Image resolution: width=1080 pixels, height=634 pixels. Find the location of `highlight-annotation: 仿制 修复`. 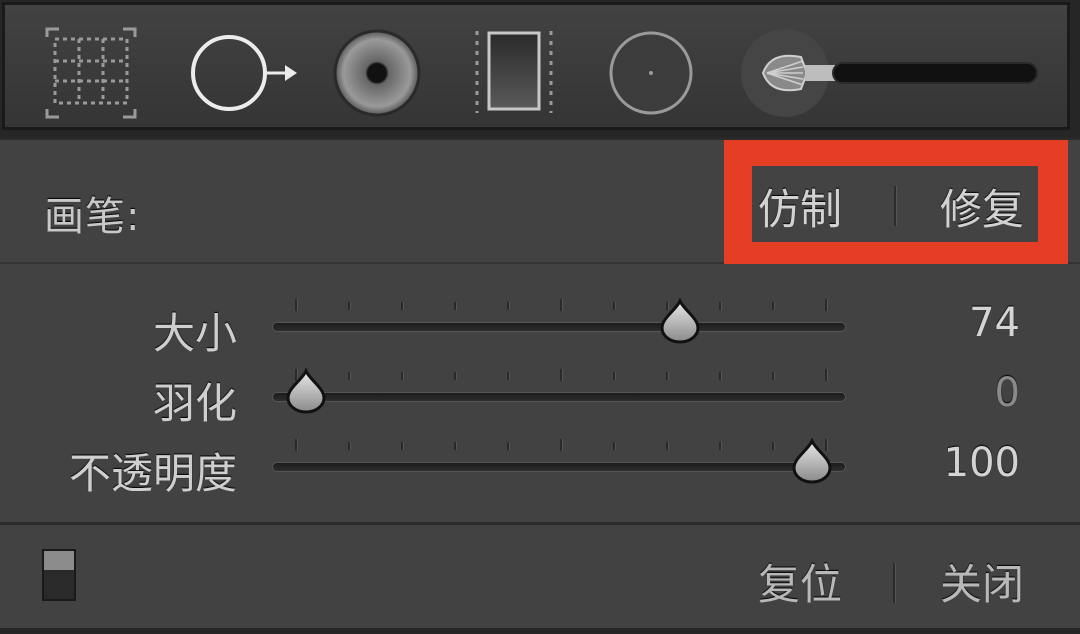

highlight-annotation: 仿制 修复 is located at coordinates (896, 204).